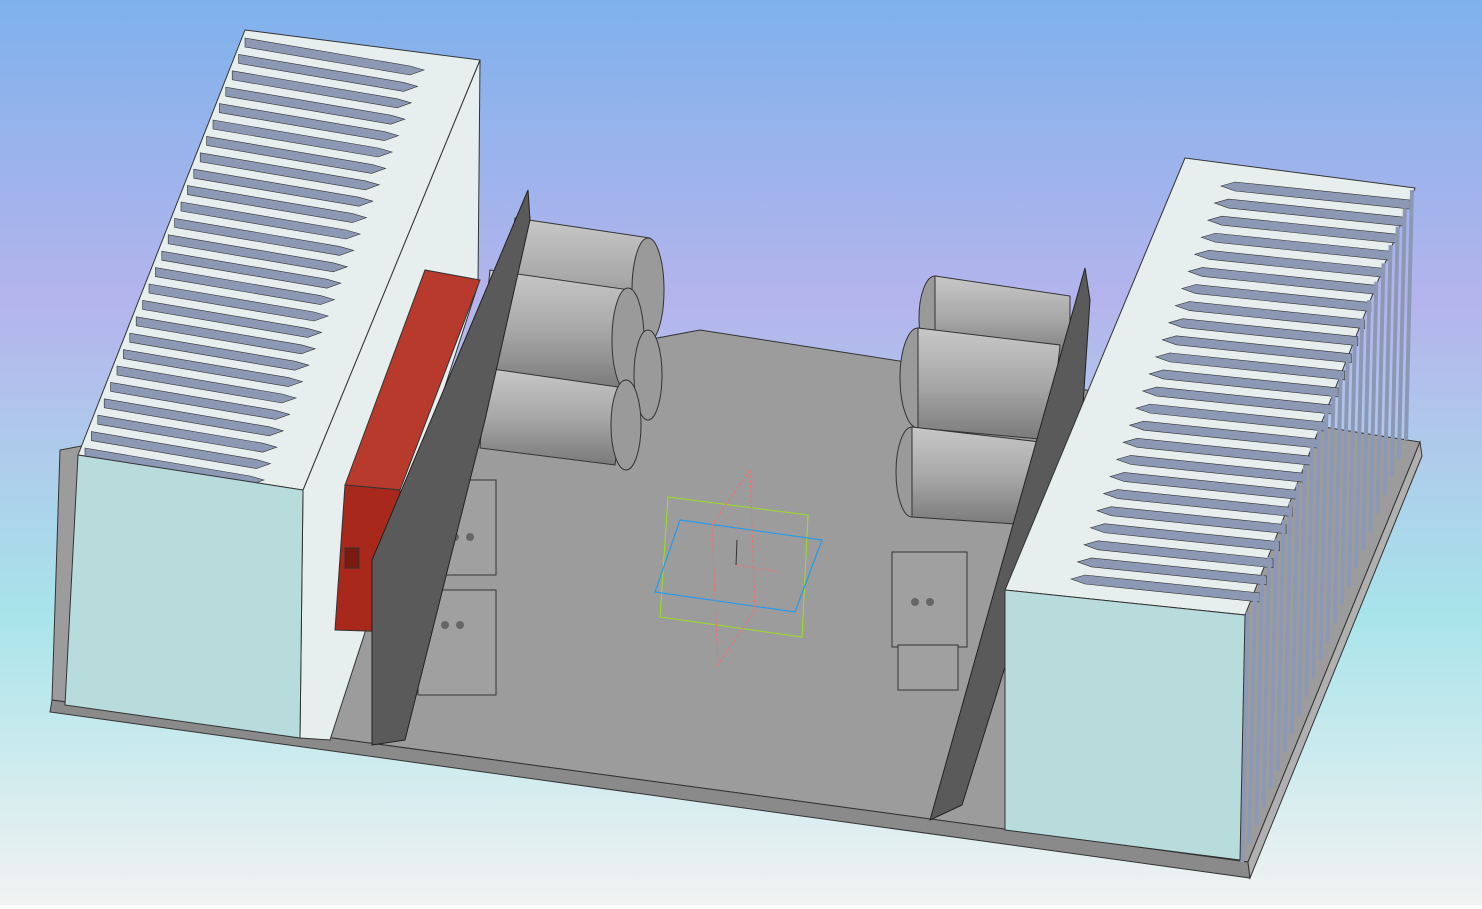 The height and width of the screenshot is (909, 1482). I want to click on left-heatsink-front, so click(184, 596).